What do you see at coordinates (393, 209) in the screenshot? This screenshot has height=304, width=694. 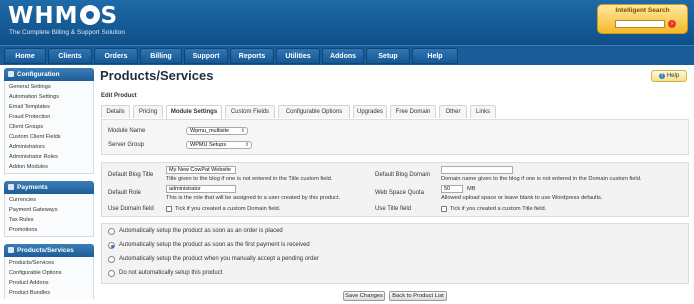 I see `use-title-field-label: Use Title field` at bounding box center [393, 209].